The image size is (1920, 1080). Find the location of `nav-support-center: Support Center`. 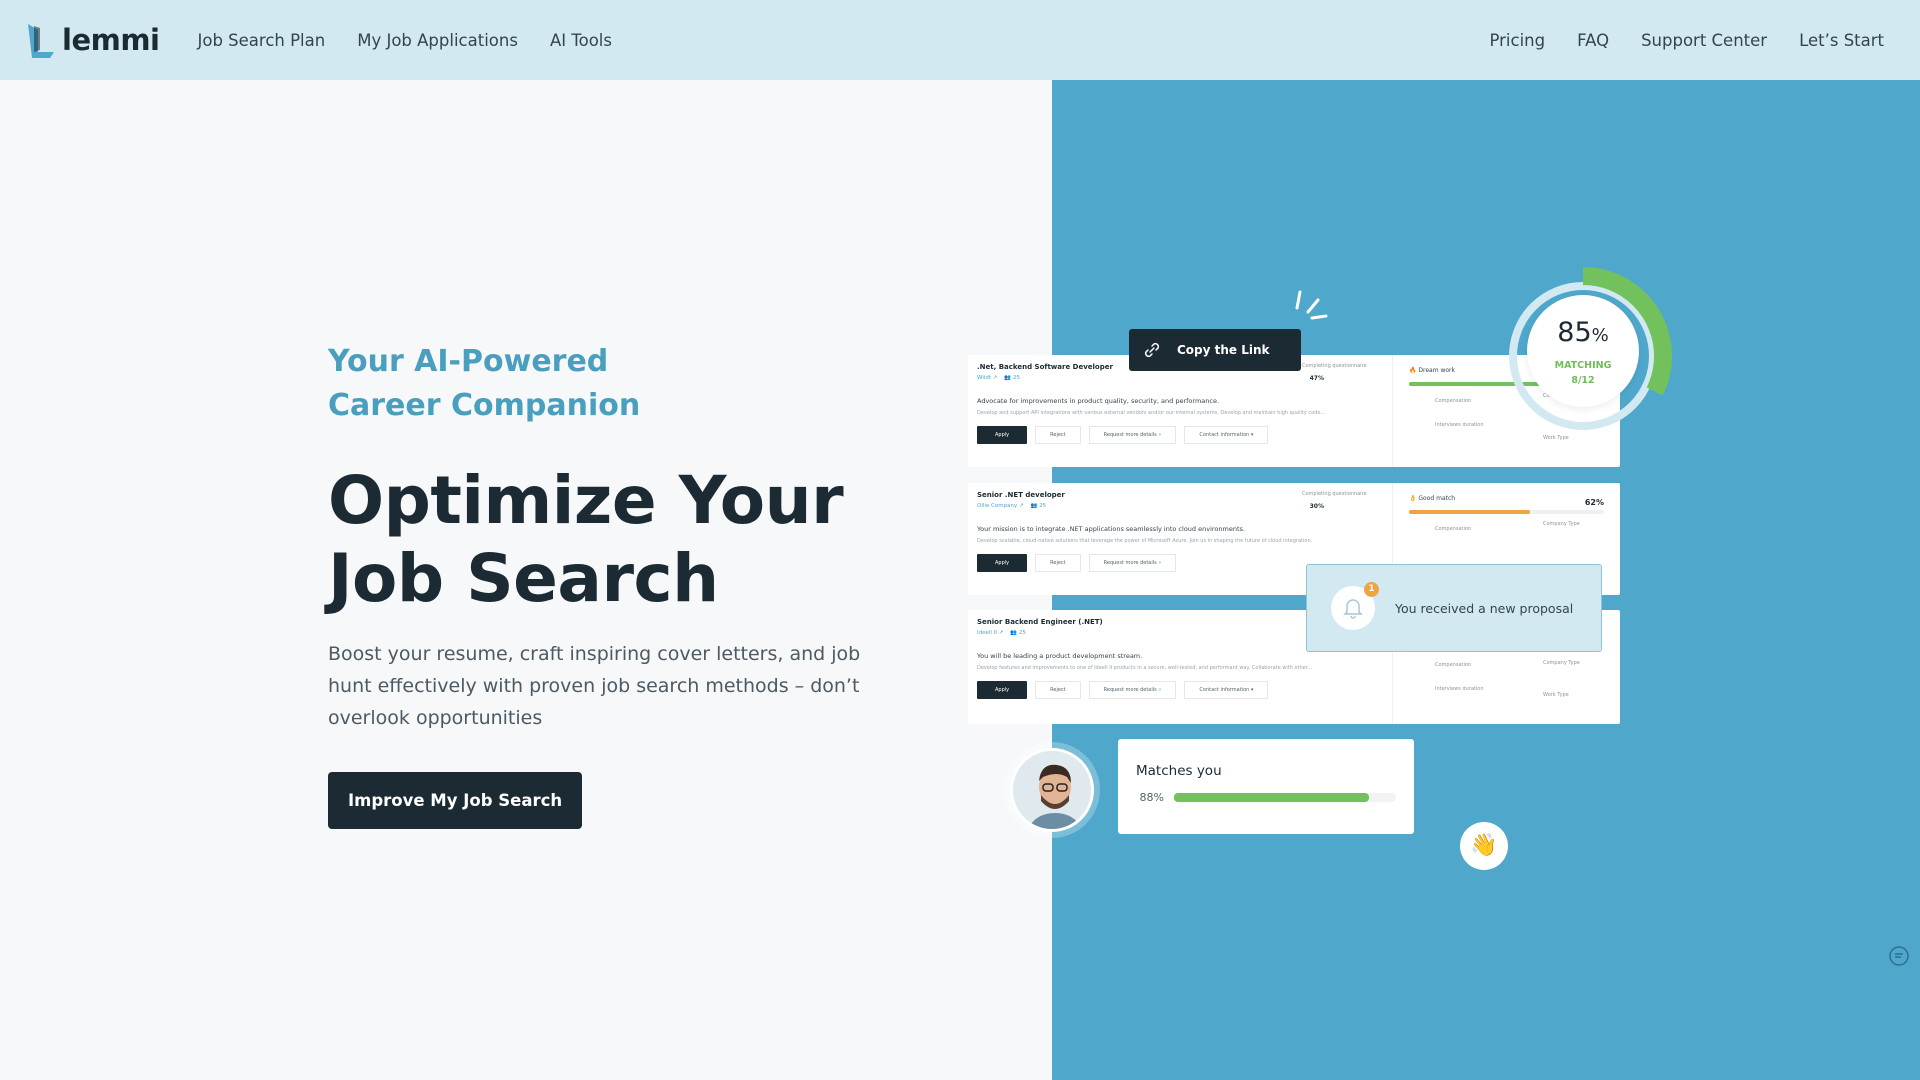

nav-support-center: Support Center is located at coordinates (1704, 40).